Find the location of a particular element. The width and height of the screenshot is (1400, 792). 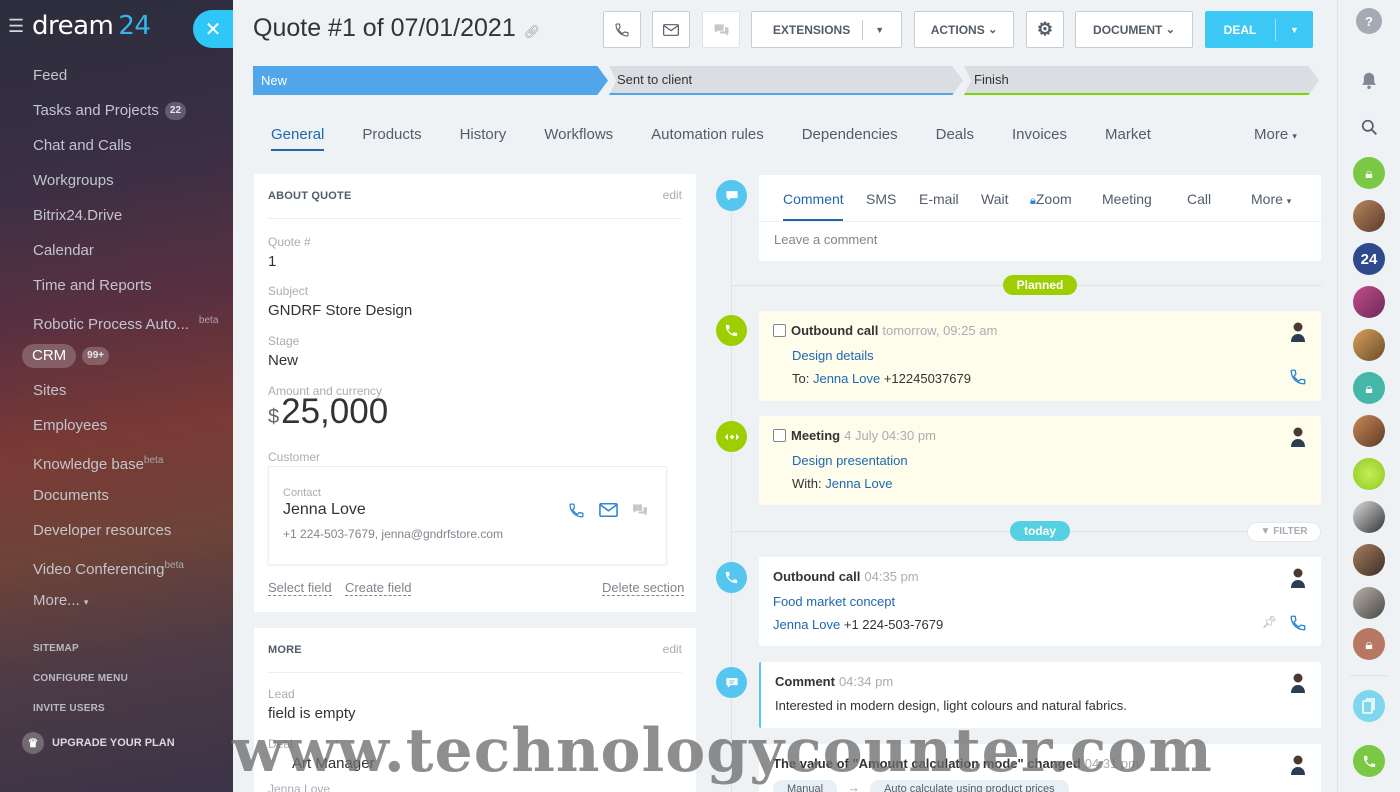

sidebar-item-employees: Employees is located at coordinates (131, 425).